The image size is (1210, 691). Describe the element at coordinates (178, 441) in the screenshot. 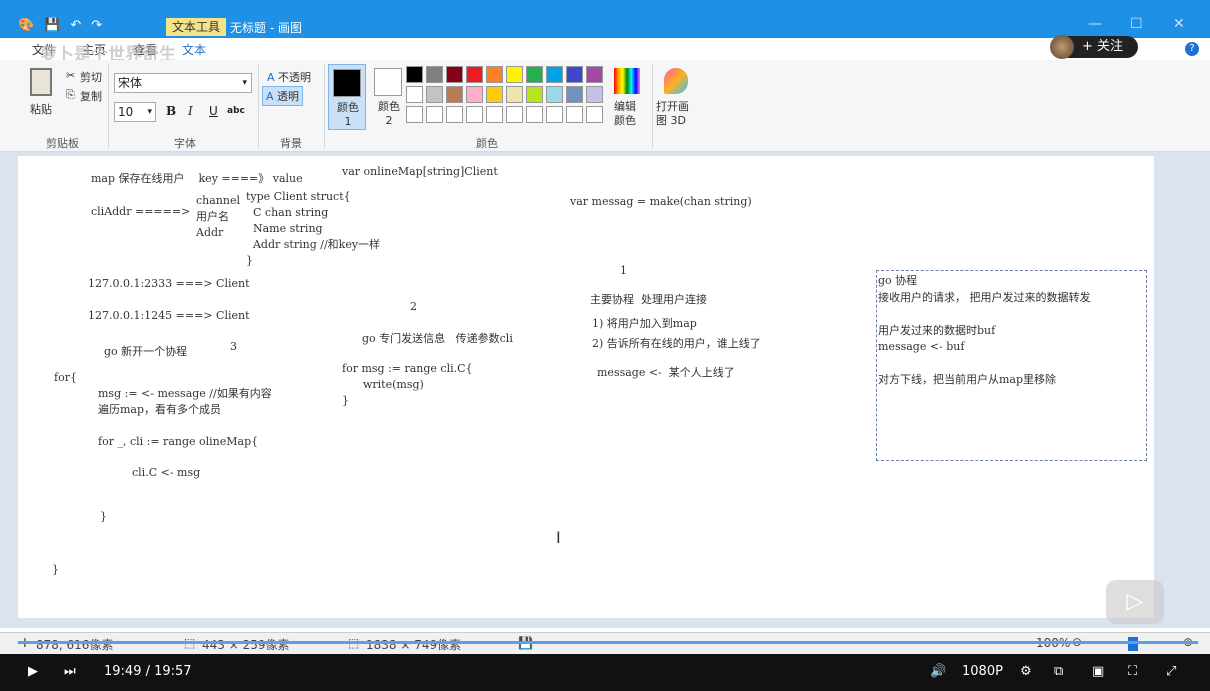

I see `canvas-text: for _, cli := range olineMap{` at that location.